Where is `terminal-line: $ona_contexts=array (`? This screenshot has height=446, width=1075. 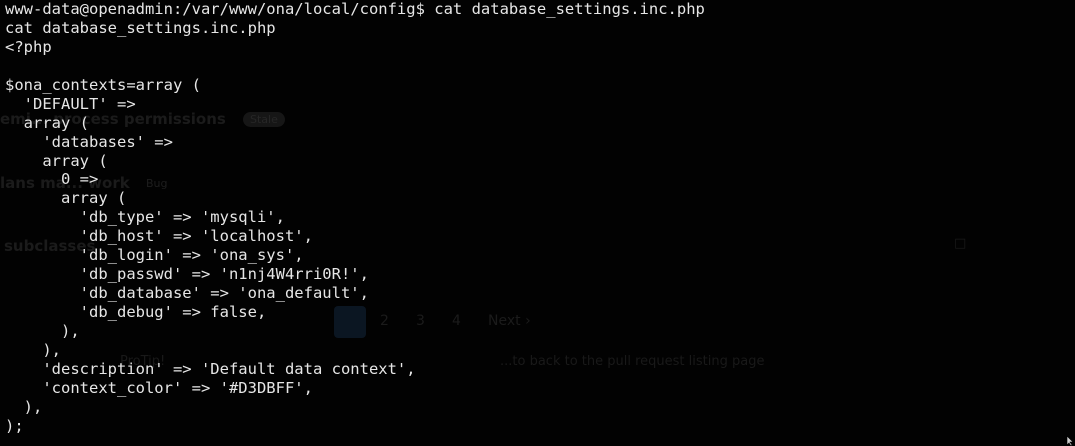
terminal-line: $ona_contexts=array ( is located at coordinates (103, 84).